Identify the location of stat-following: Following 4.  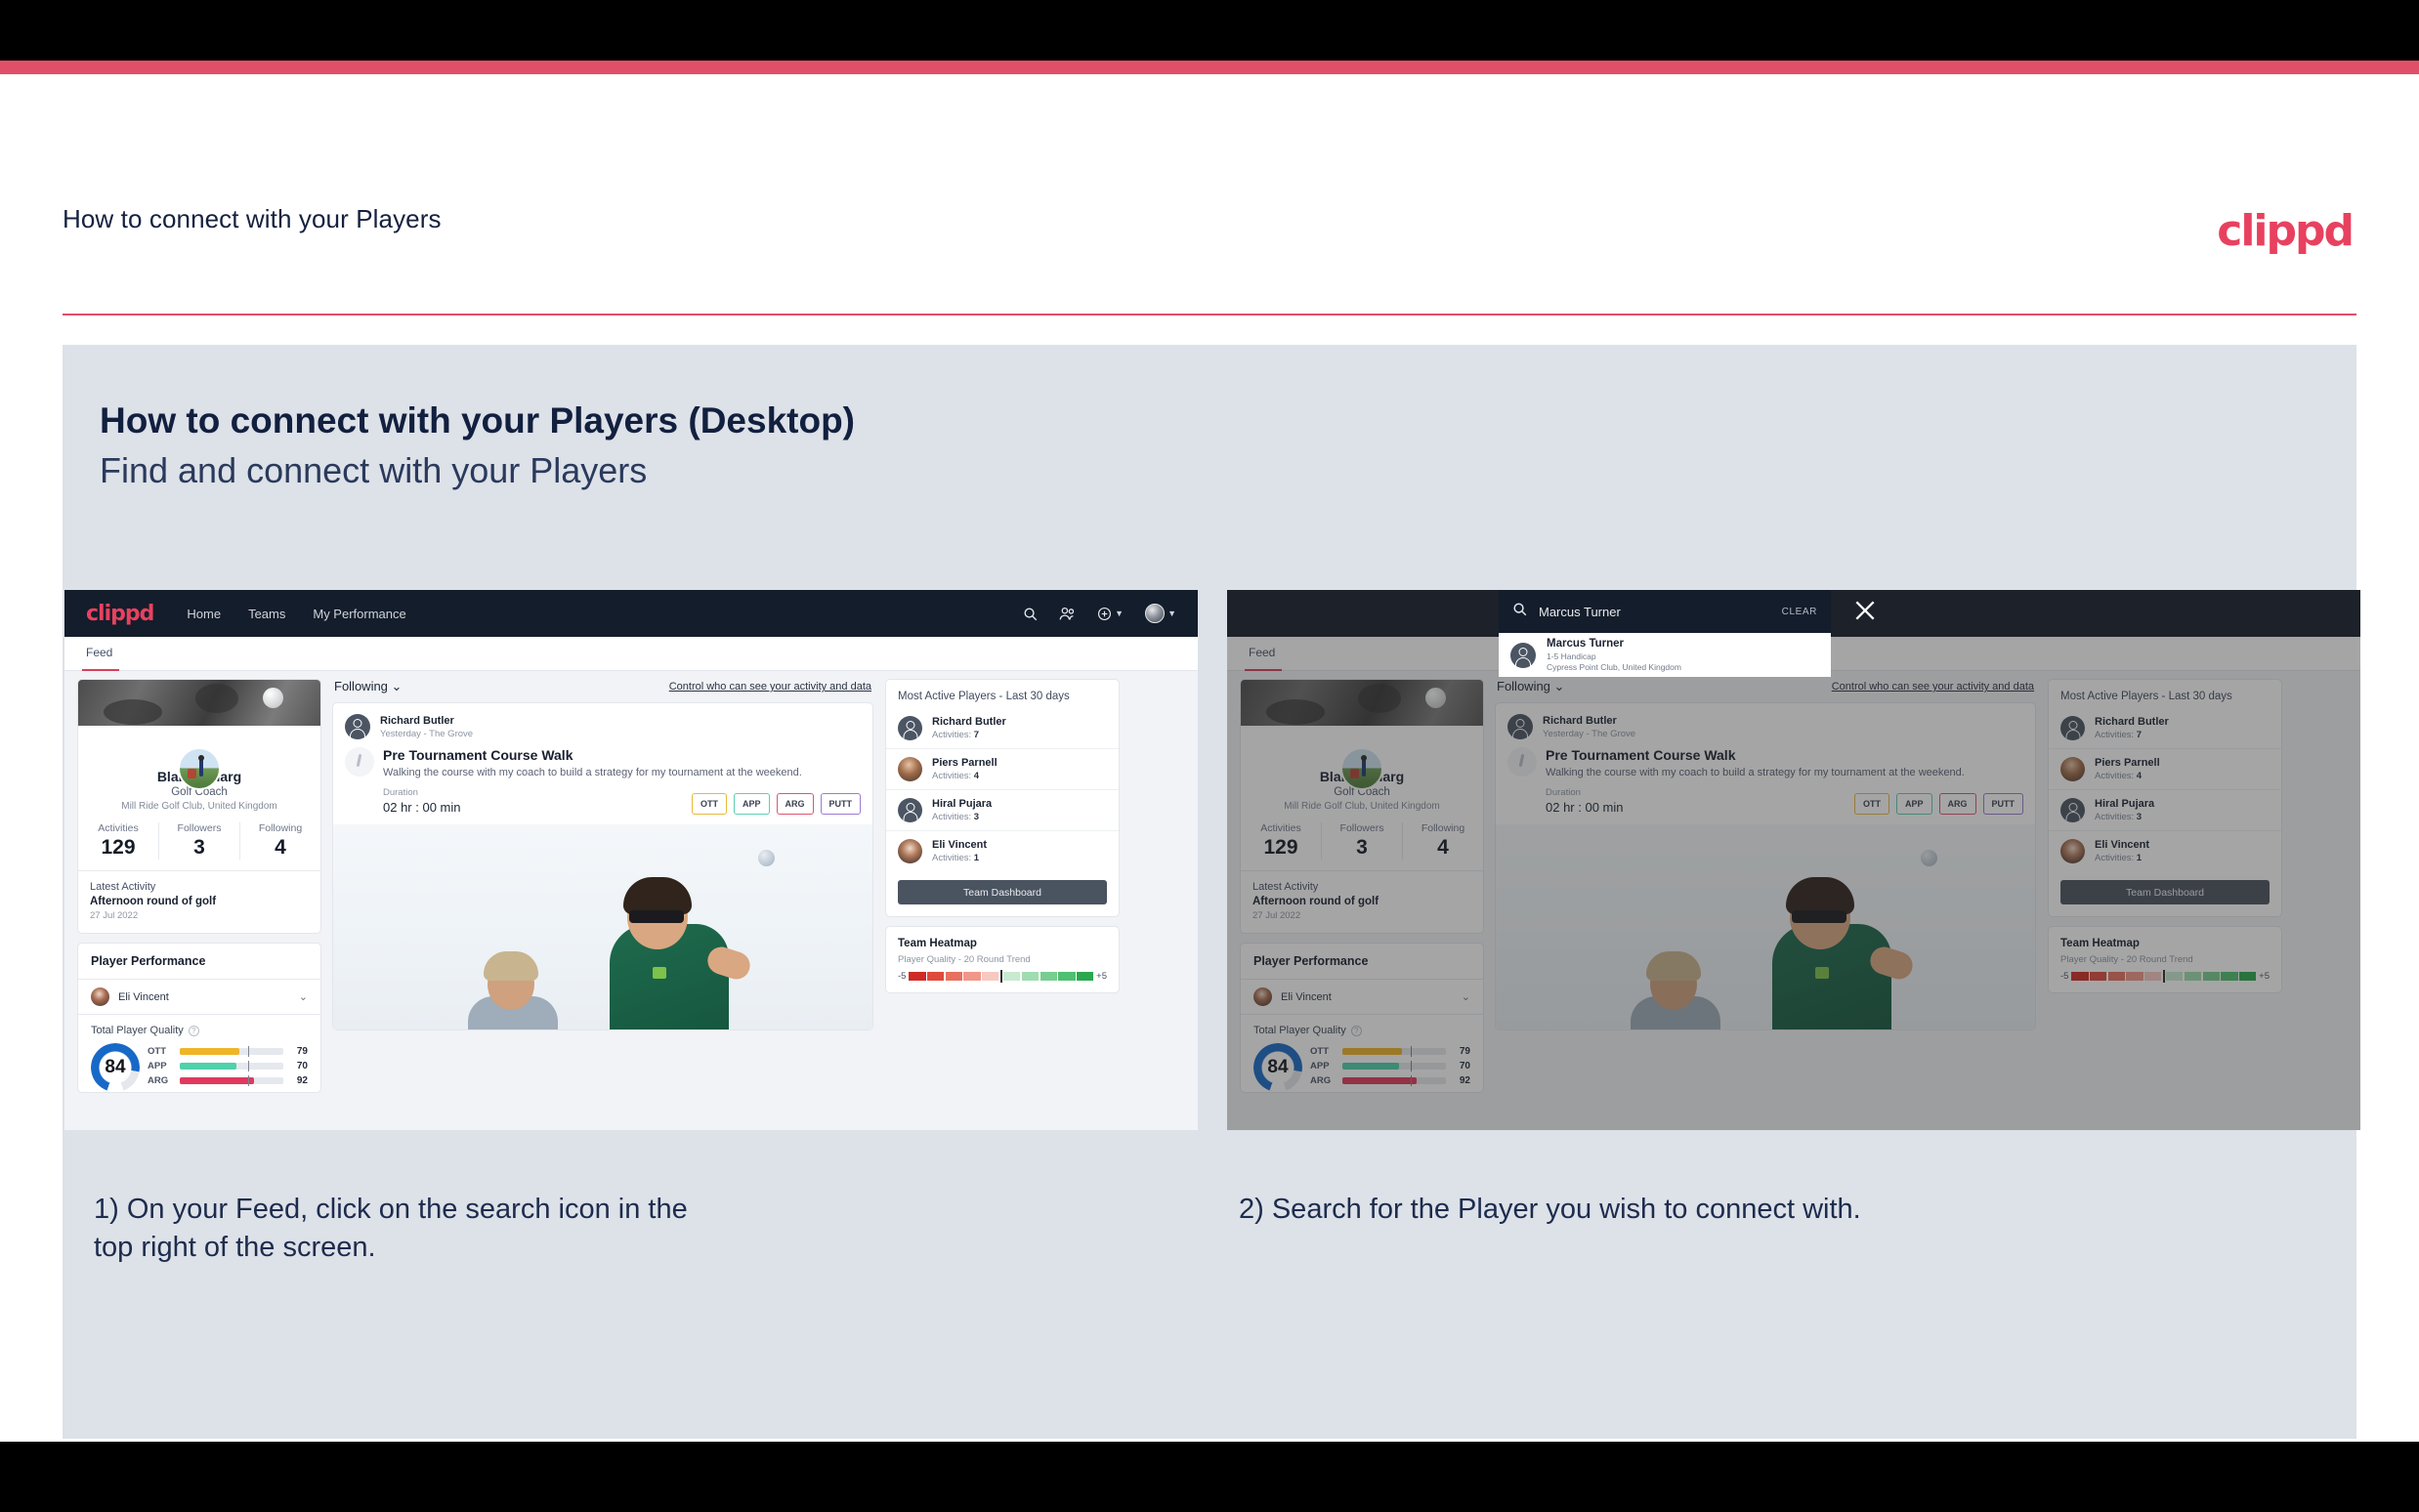
(279, 841).